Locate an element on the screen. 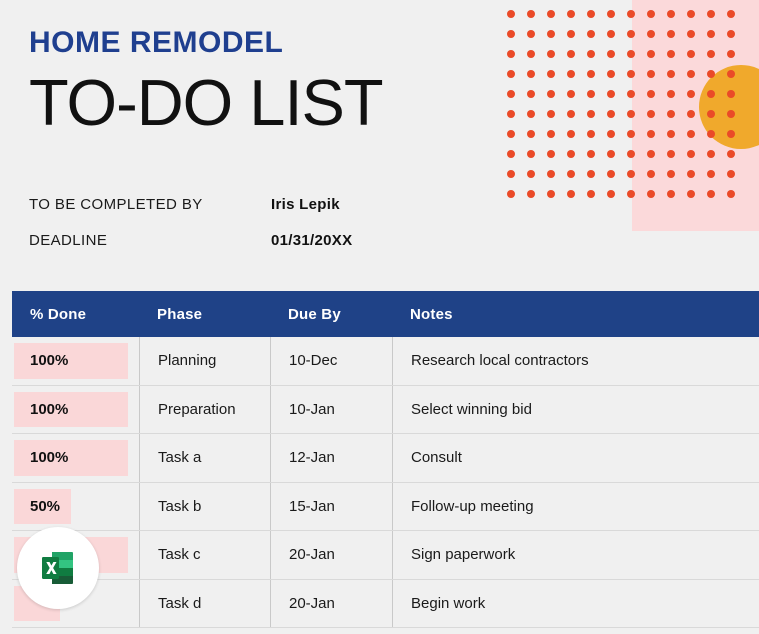 Image resolution: width=759 pixels, height=634 pixels. cell-percent-done: 50% is located at coordinates (75, 507).